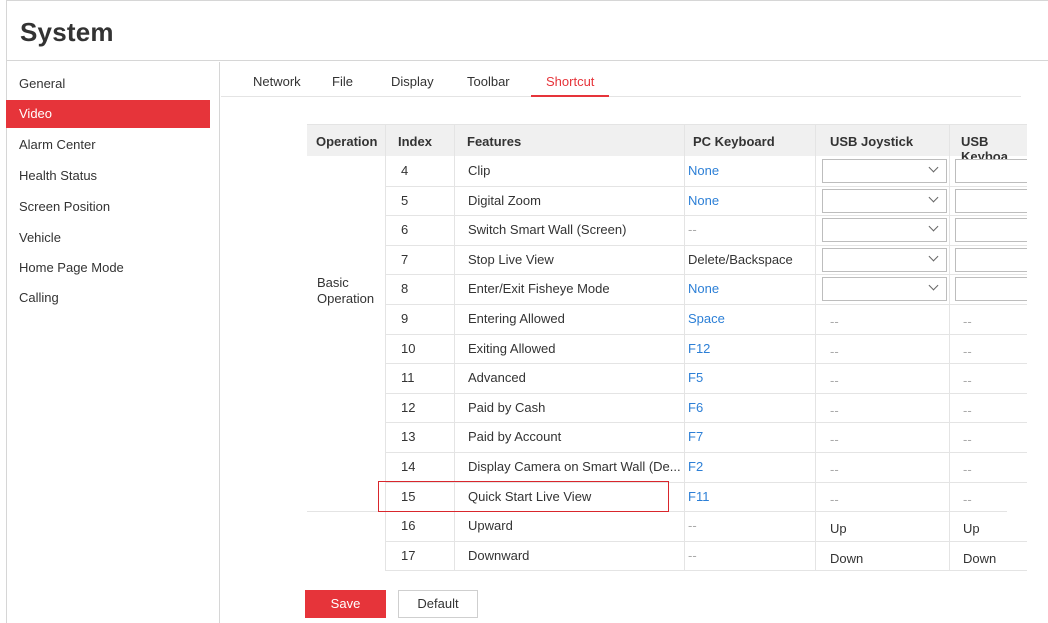 The width and height of the screenshot is (1048, 623). What do you see at coordinates (530, 496) in the screenshot?
I see `cell-feature: Quick Start Live View` at bounding box center [530, 496].